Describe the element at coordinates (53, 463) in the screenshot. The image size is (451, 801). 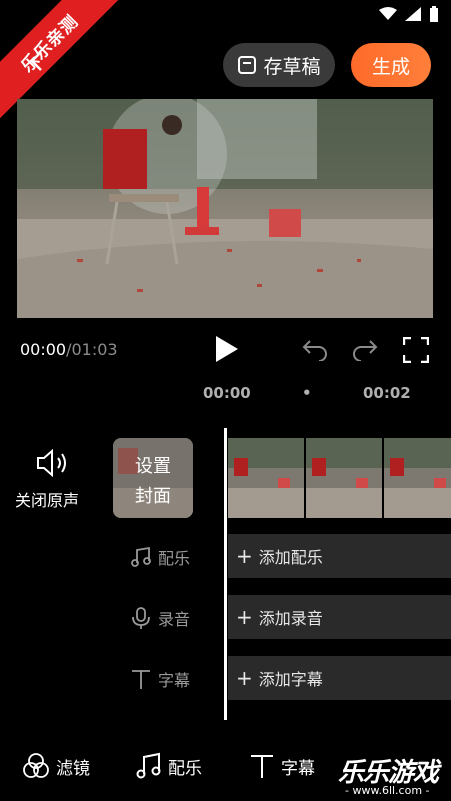
I see `speaker-icon` at that location.